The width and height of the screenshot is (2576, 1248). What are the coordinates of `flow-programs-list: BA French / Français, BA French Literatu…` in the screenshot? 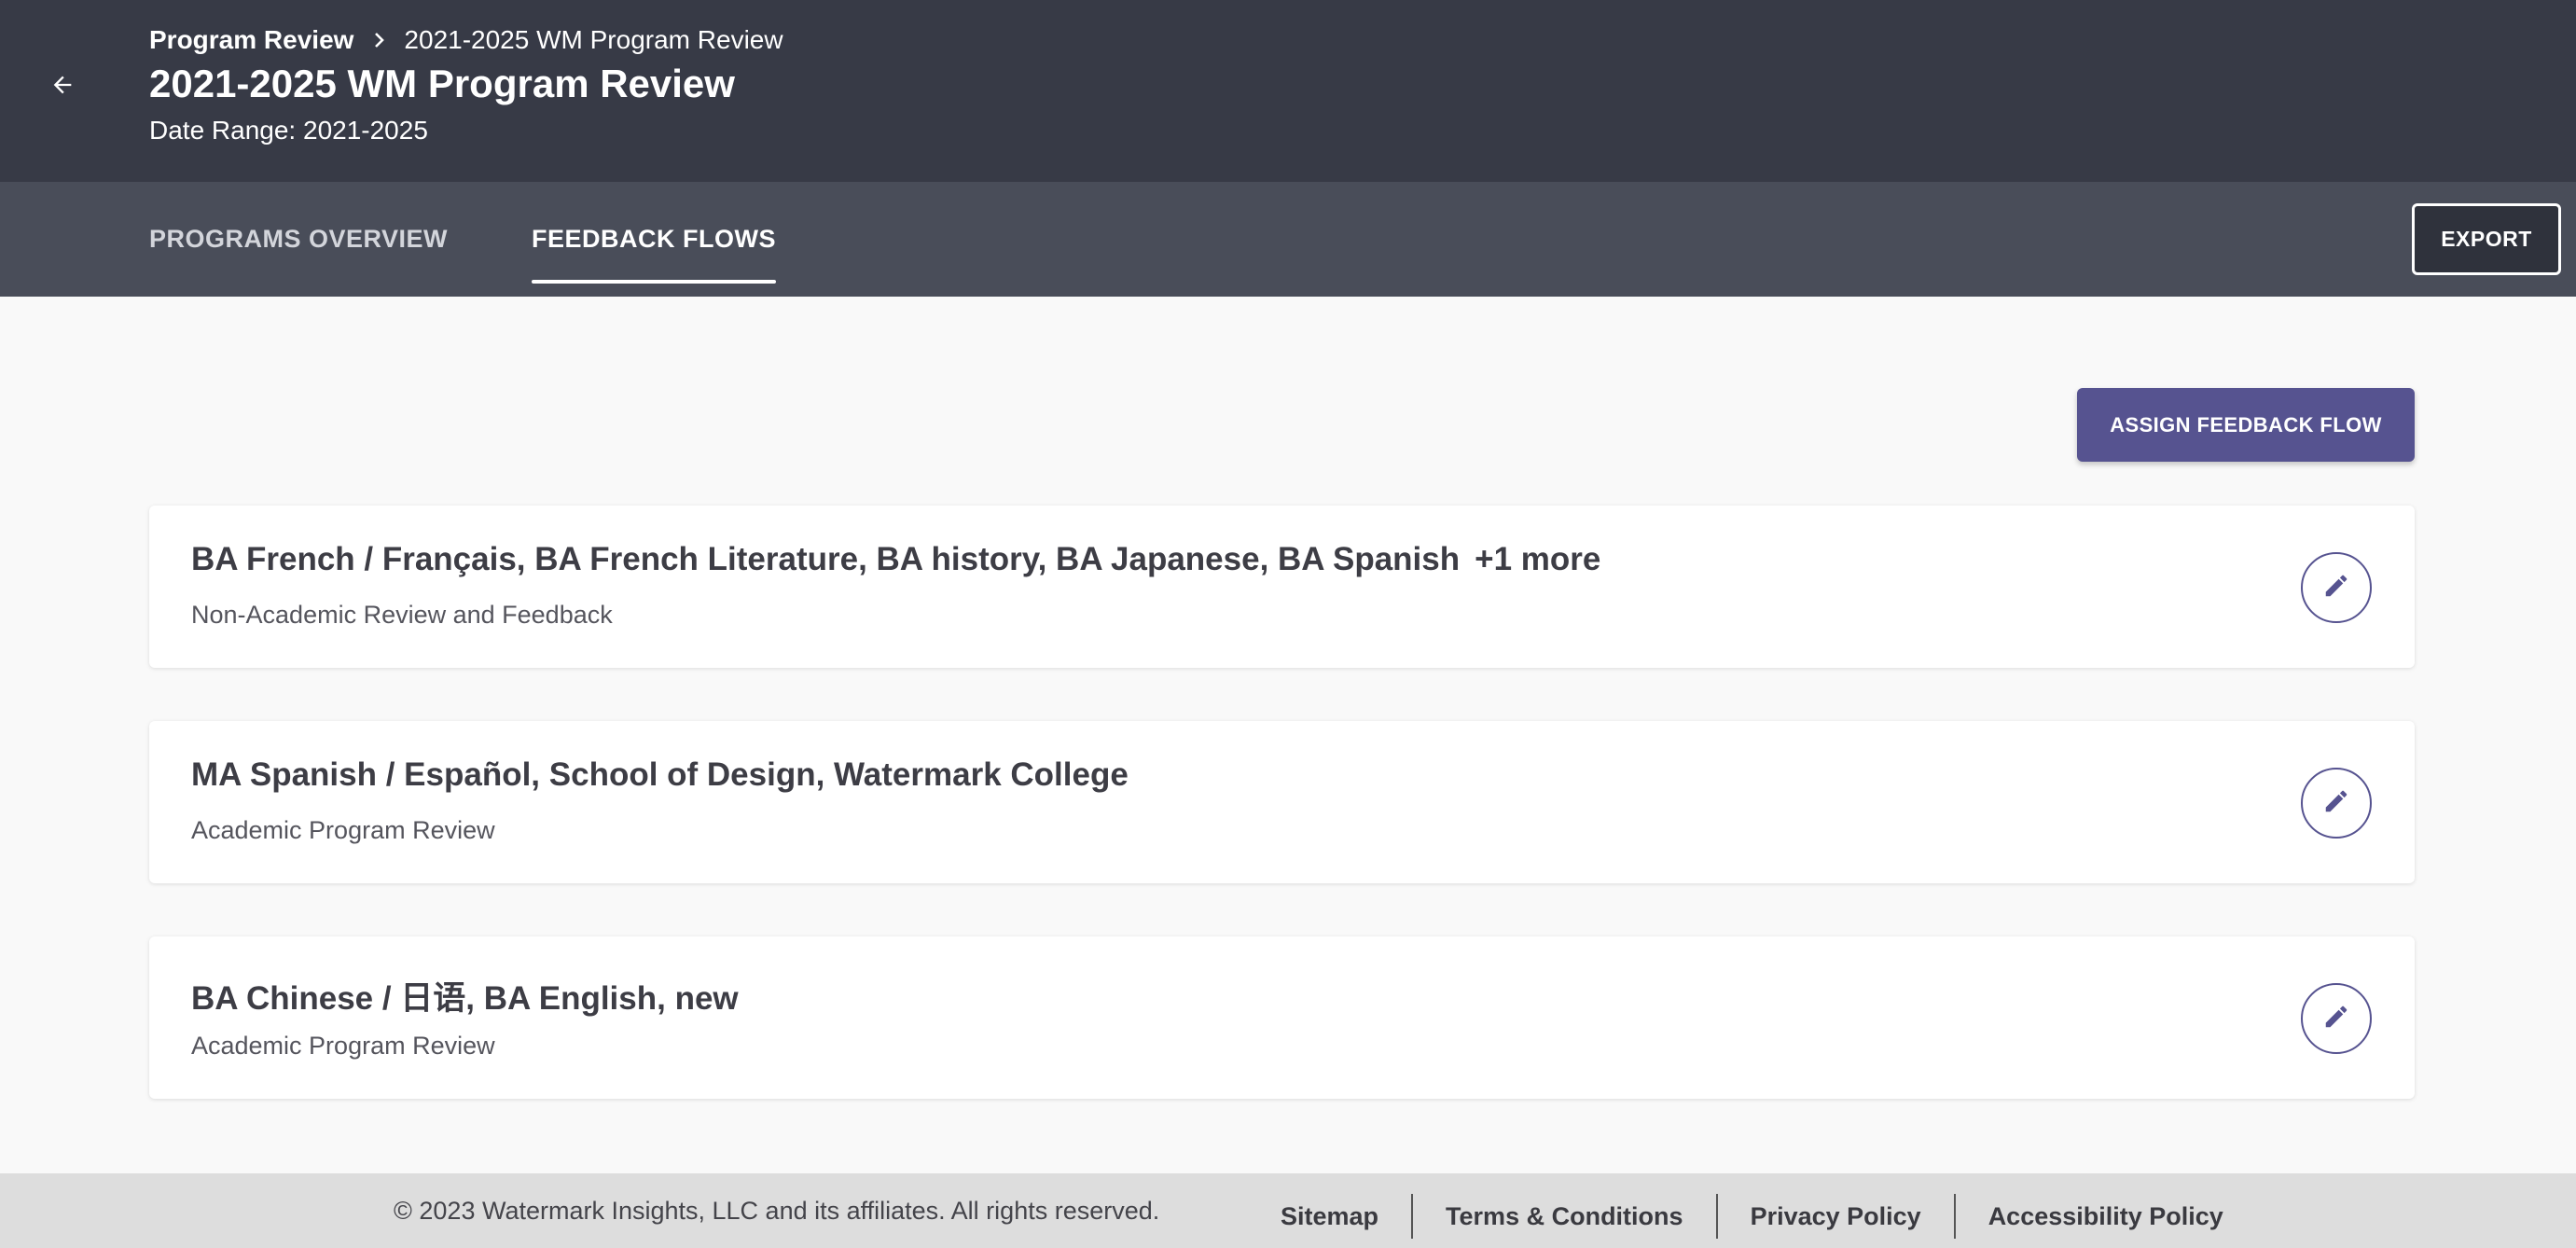 It's located at (826, 559).